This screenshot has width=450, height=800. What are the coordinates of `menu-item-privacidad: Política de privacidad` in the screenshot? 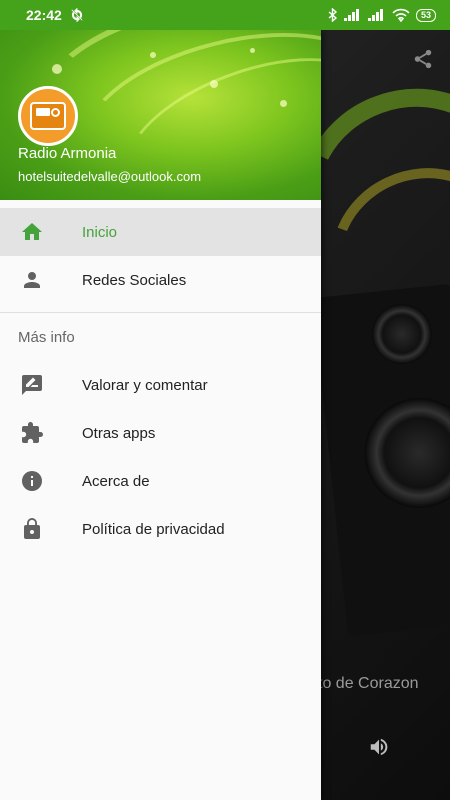 It's located at (160, 529).